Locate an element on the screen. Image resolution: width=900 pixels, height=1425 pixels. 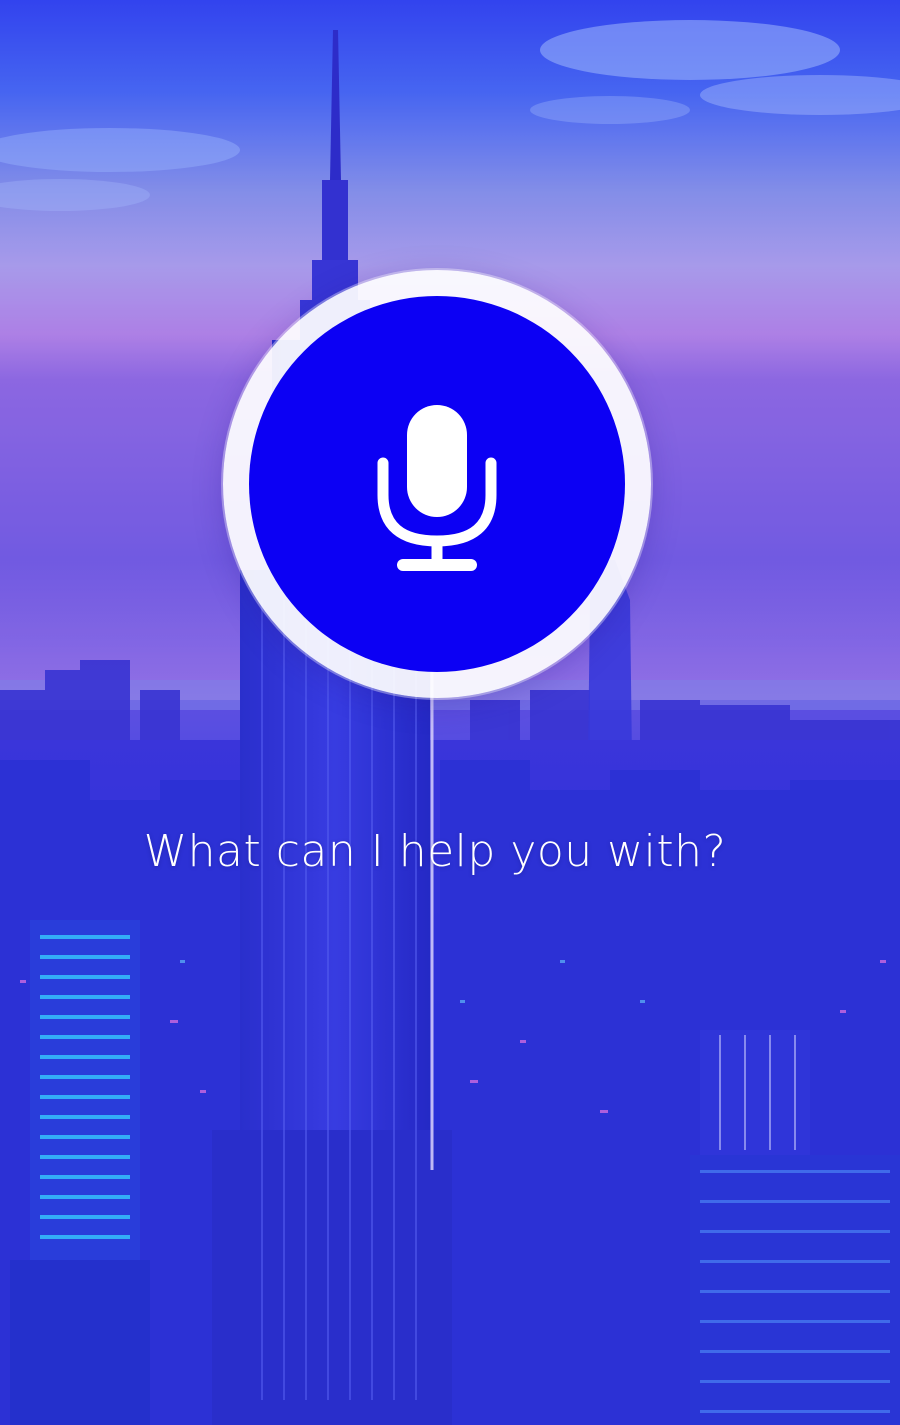
mic-button is located at coordinates (437, 484).